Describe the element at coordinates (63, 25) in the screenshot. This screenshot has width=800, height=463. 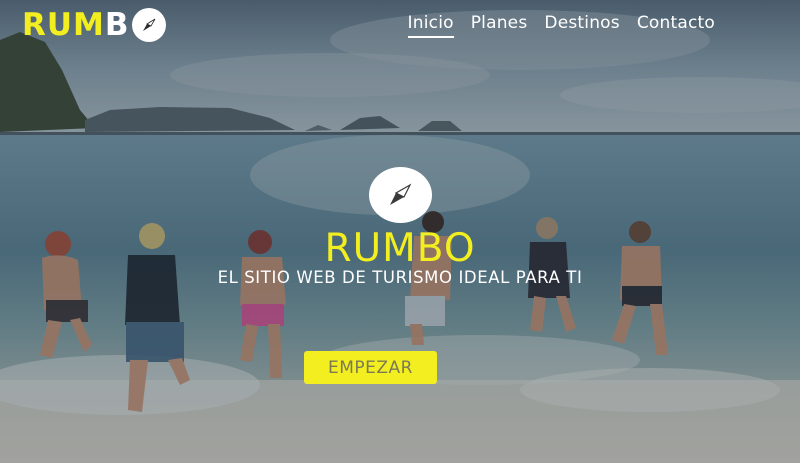
I see `logo-text-rum: RUM` at that location.